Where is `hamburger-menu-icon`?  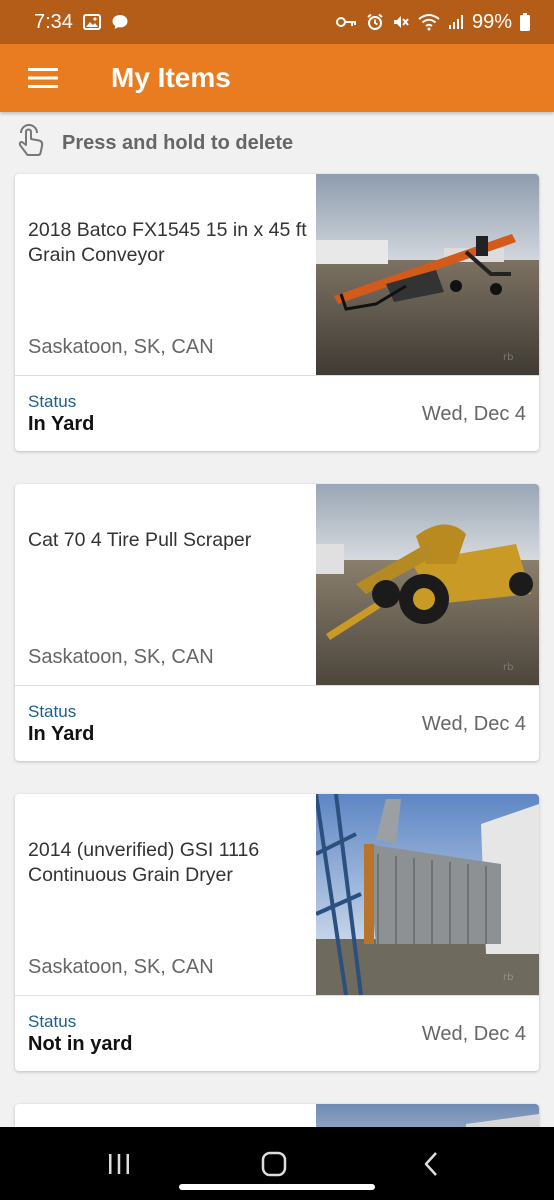 hamburger-menu-icon is located at coordinates (43, 78).